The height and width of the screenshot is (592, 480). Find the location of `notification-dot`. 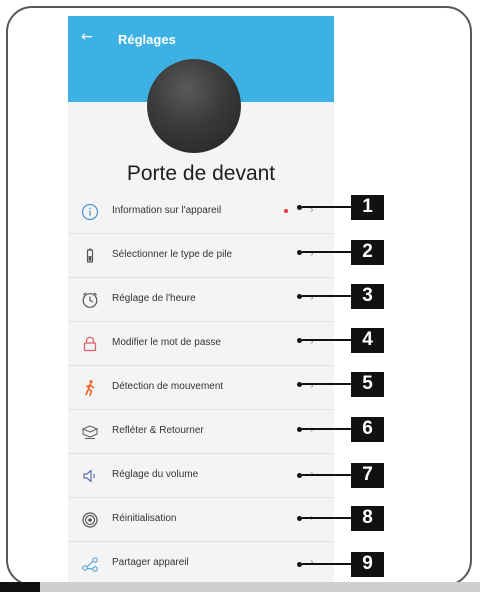

notification-dot is located at coordinates (286, 211).